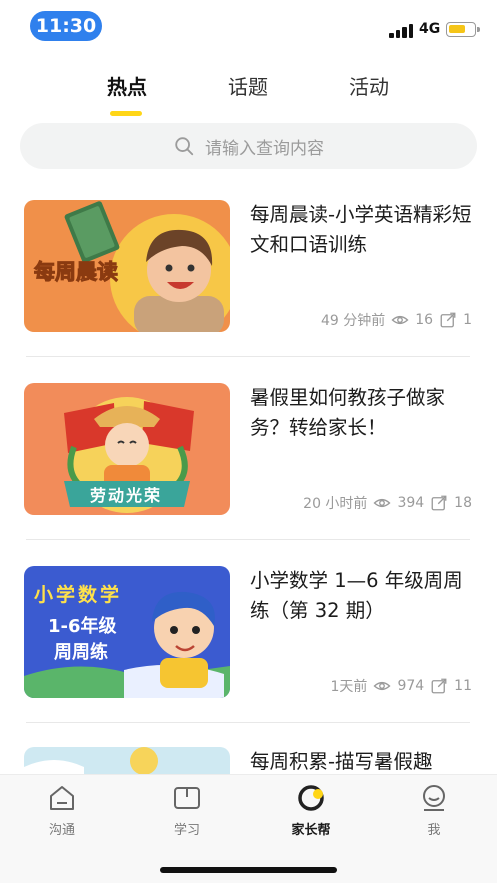 This screenshot has width=497, height=883. I want to click on article-thumbnail: 小学数学 1-6年级 周周练, so click(127, 632).